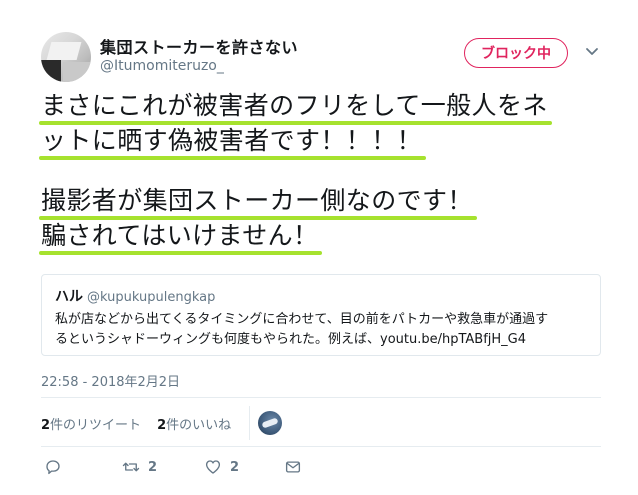  What do you see at coordinates (199, 425) in the screenshot?
I see `like-stat-label: 件のいいね` at bounding box center [199, 425].